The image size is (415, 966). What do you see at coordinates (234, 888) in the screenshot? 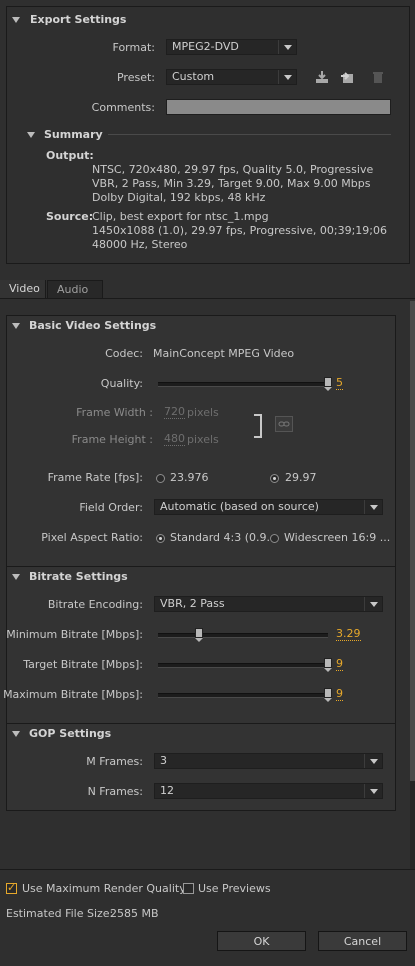
I see `use-previews-label: Use Previews` at bounding box center [234, 888].